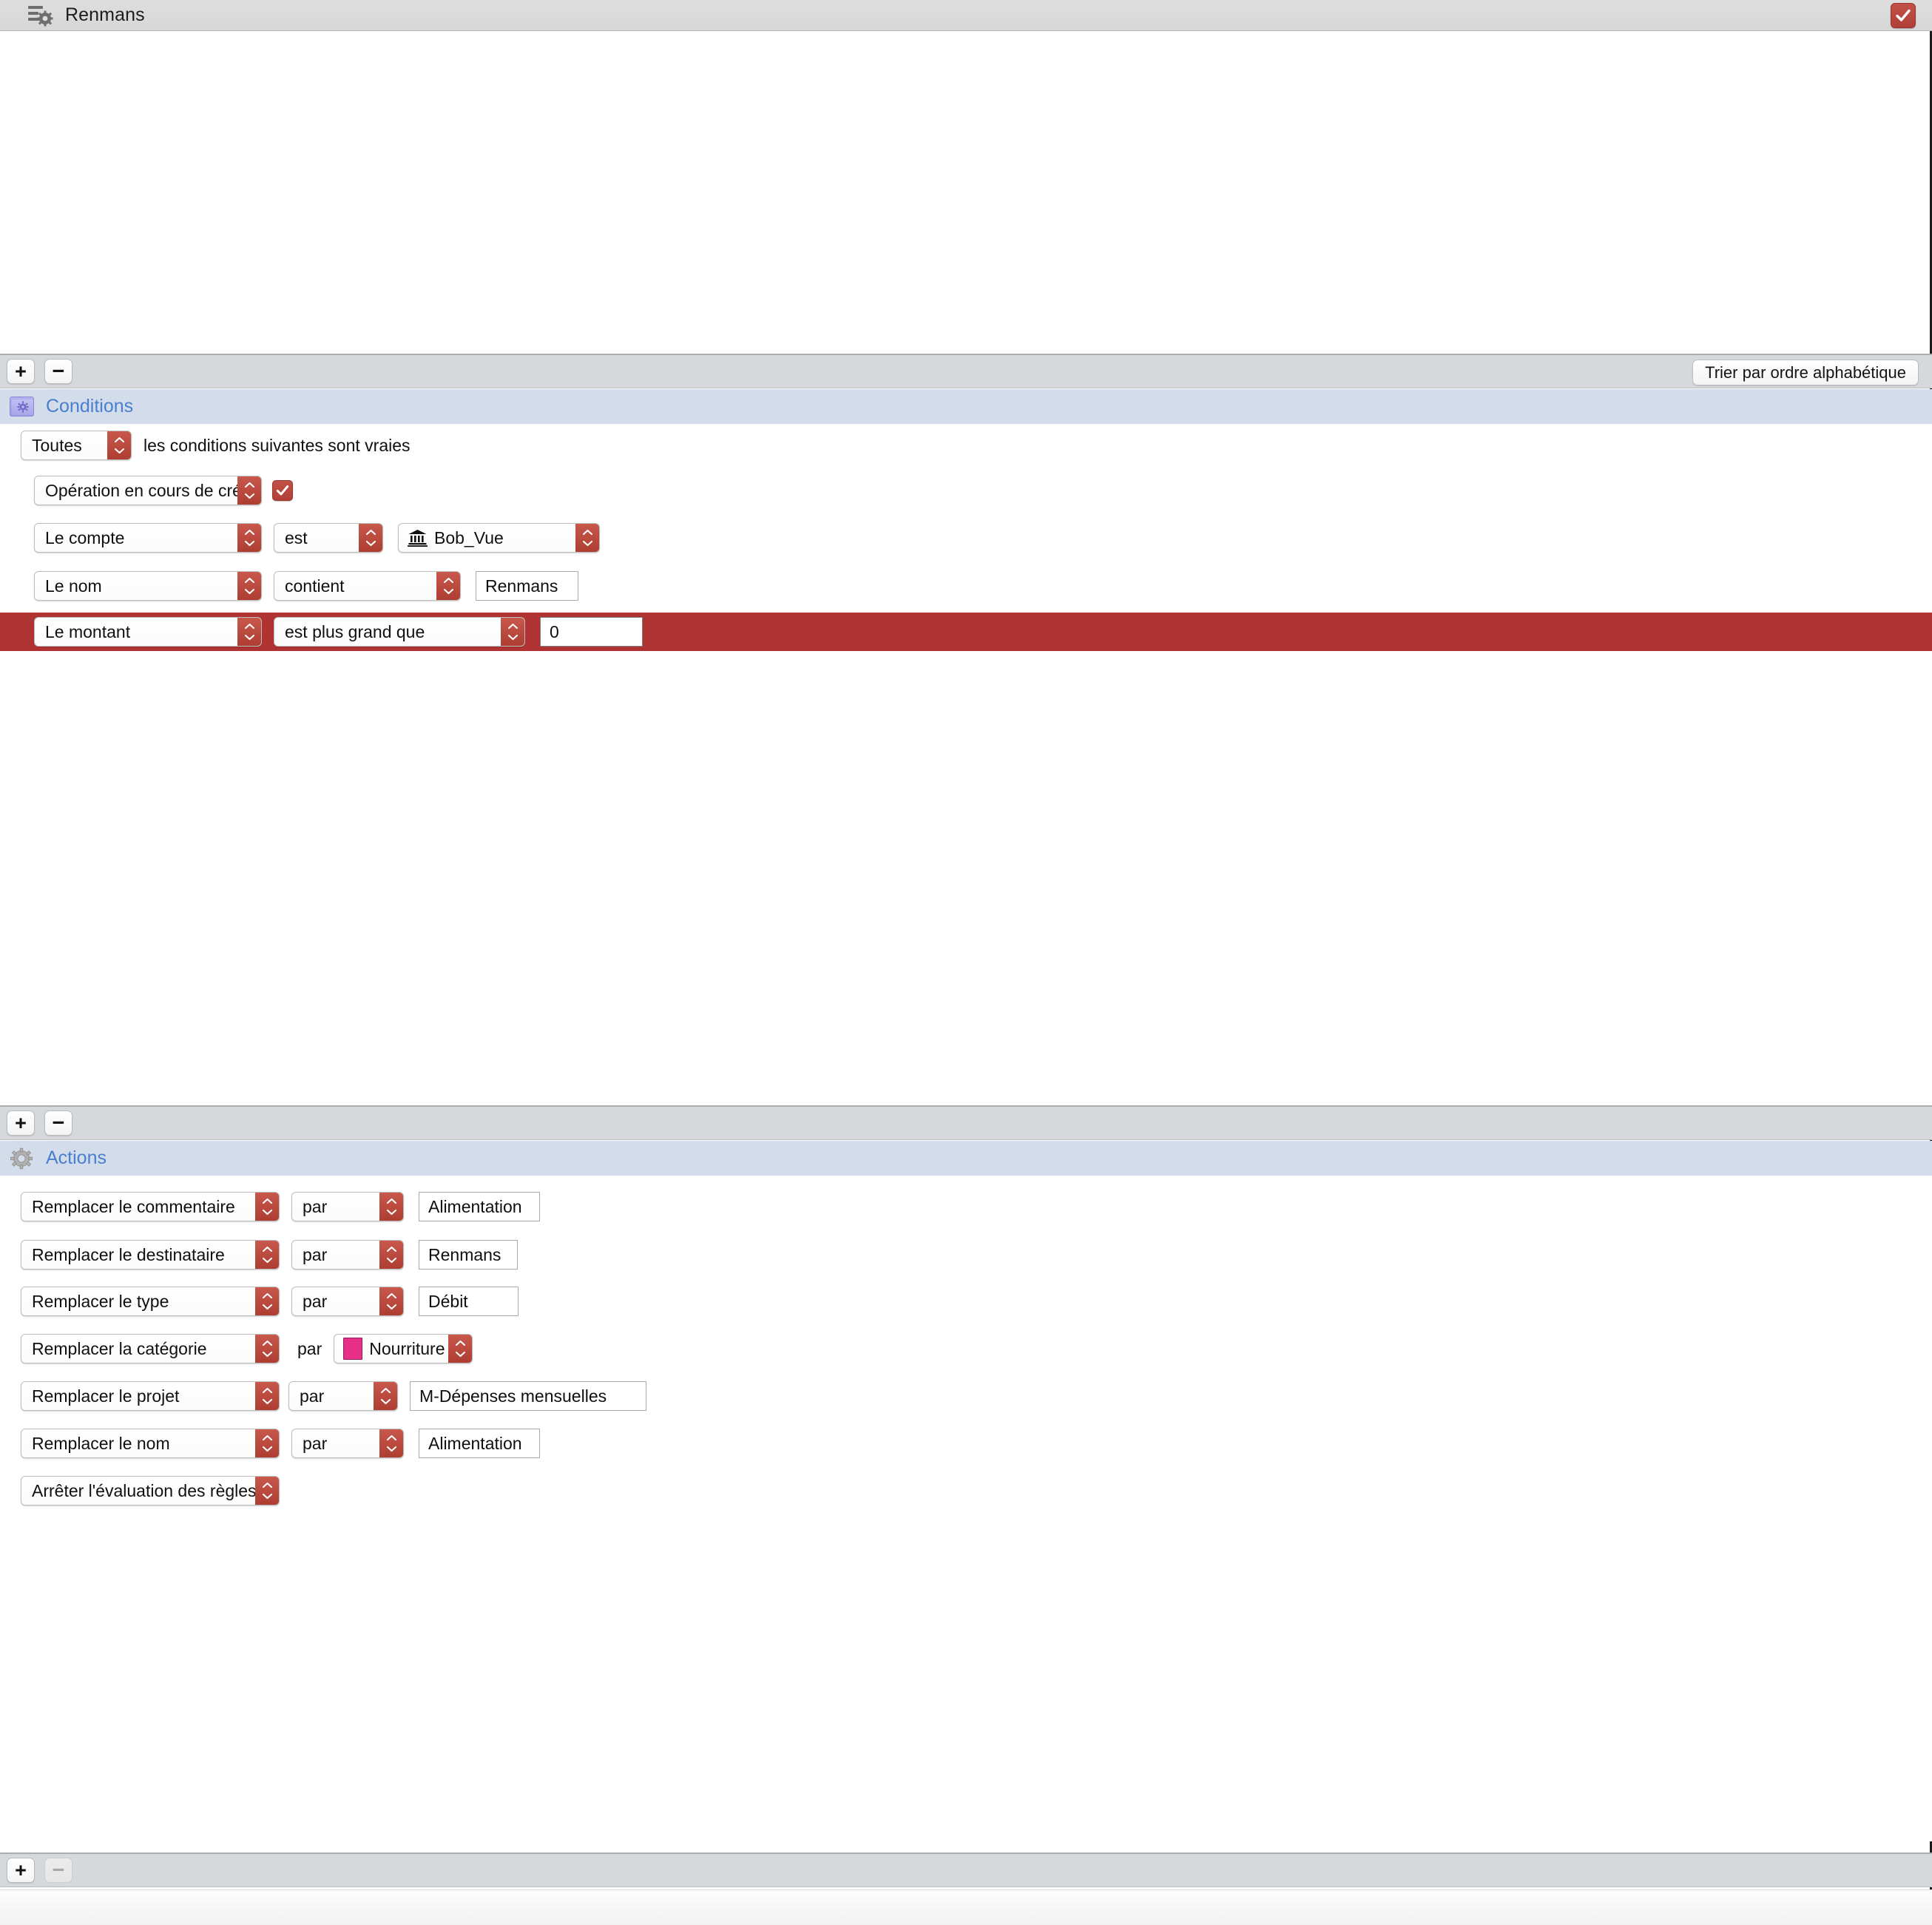  What do you see at coordinates (143, 1490) in the screenshot?
I see `action-type-value: Arrêter l'évaluation des règles` at bounding box center [143, 1490].